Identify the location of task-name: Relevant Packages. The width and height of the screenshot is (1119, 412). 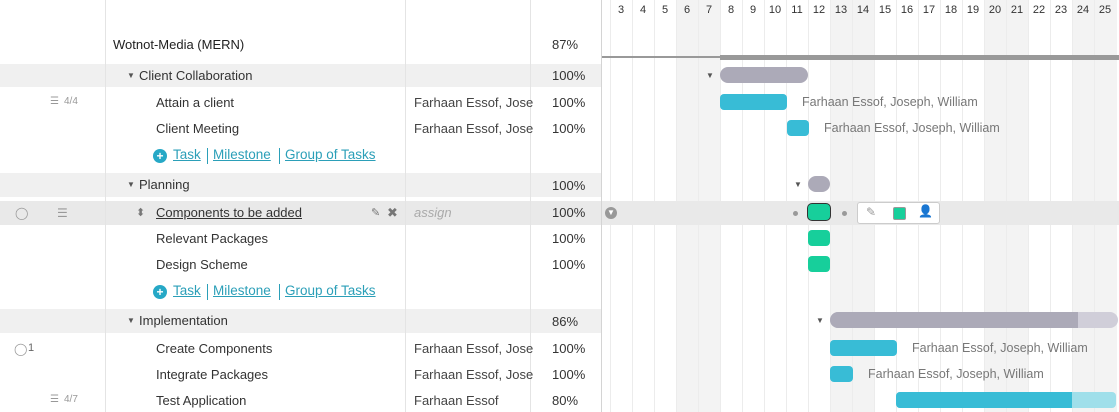
(212, 239).